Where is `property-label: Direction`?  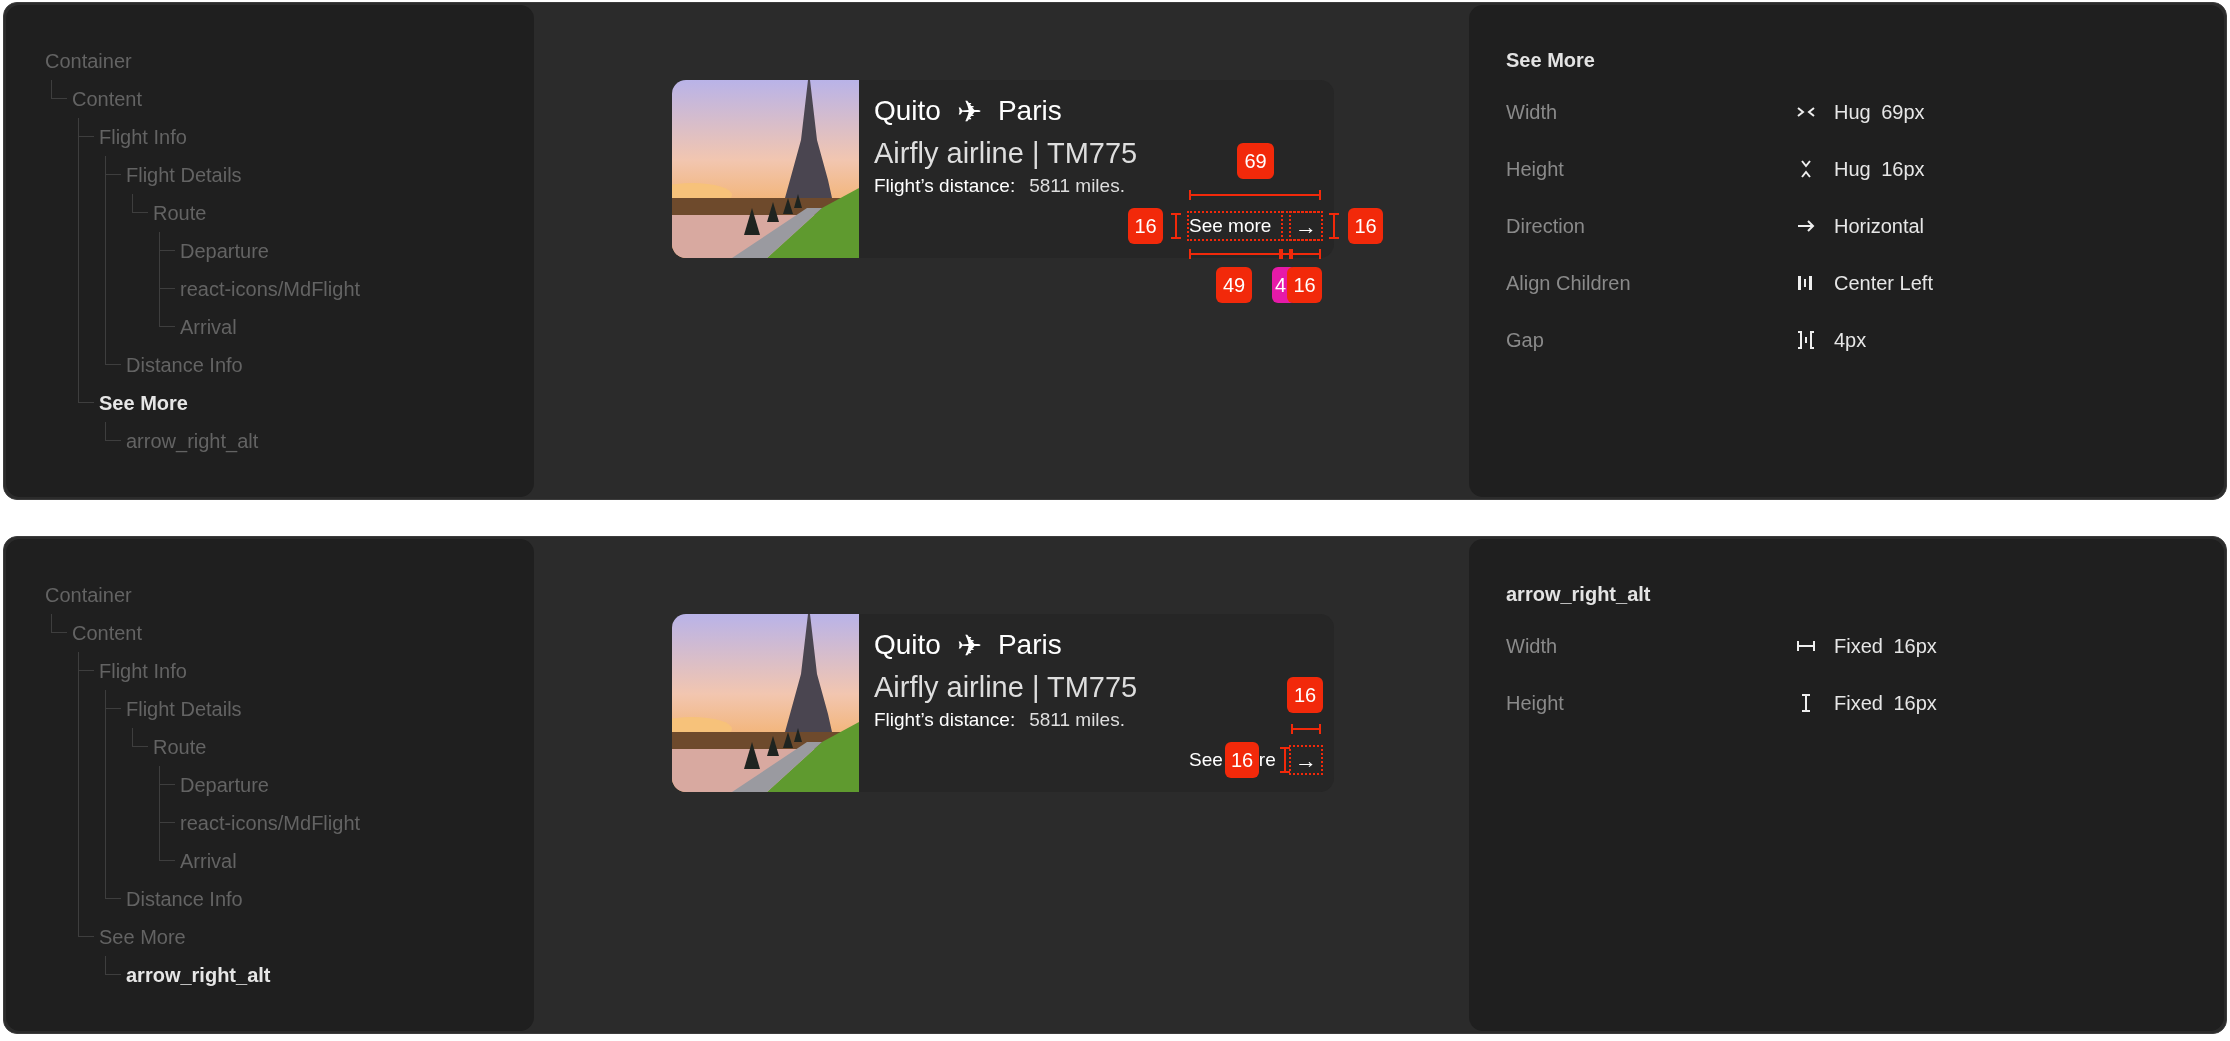 property-label: Direction is located at coordinates (1546, 226).